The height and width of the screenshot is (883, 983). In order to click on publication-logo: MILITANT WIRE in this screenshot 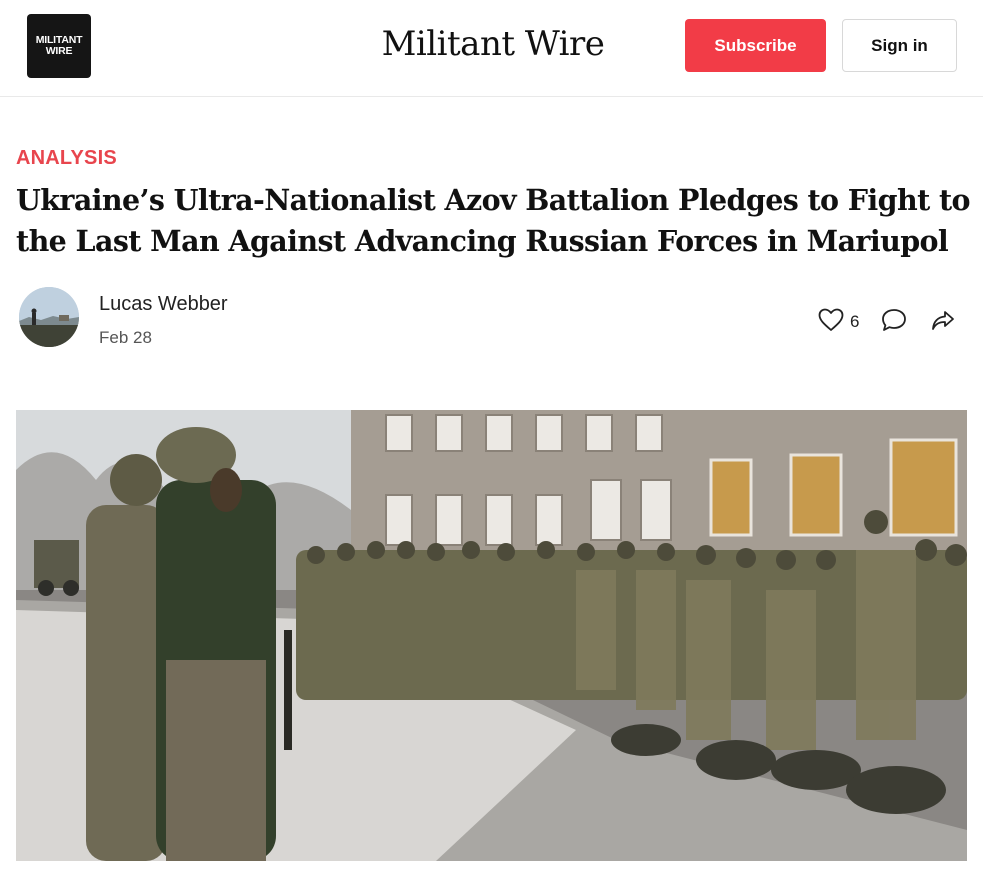, I will do `click(59, 46)`.